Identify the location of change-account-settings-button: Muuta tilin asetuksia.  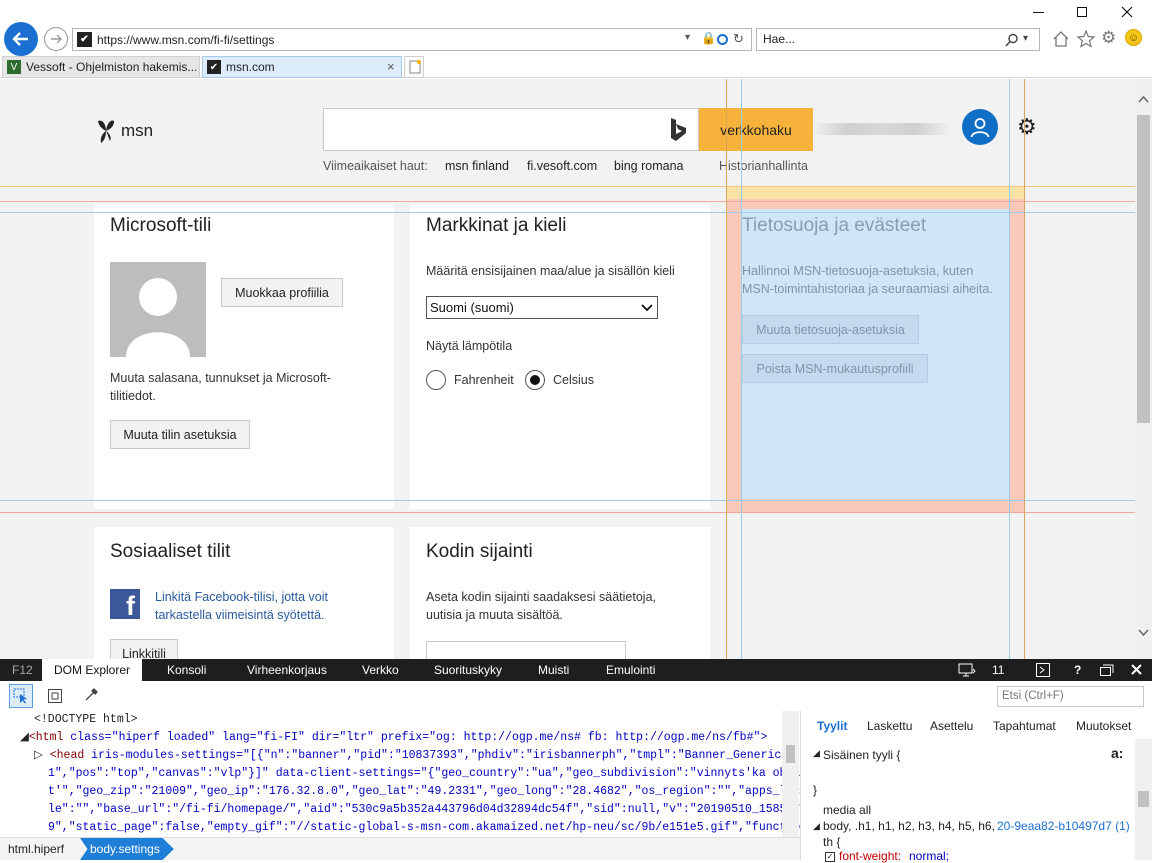
(180, 434).